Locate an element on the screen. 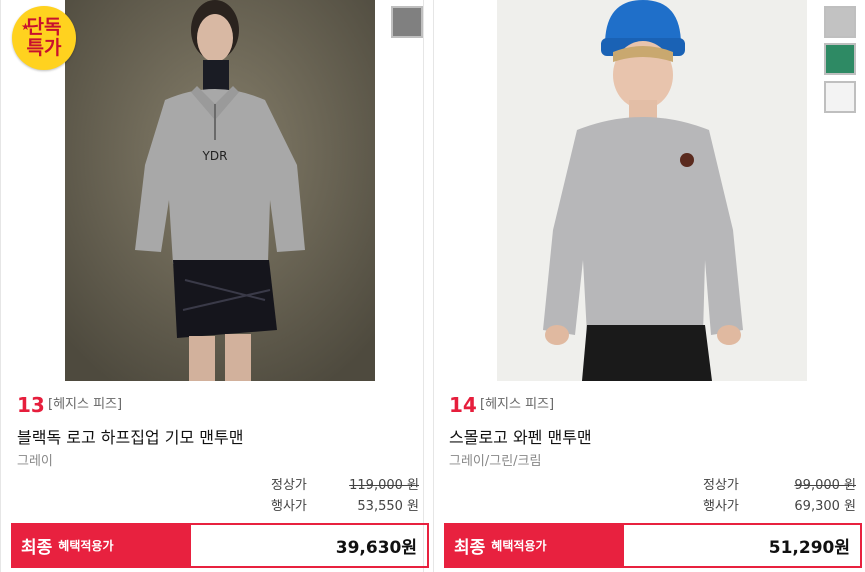 This screenshot has height=572, width=865. exclusive-deal-badge: ★ 단독 특가 is located at coordinates (44, 38).